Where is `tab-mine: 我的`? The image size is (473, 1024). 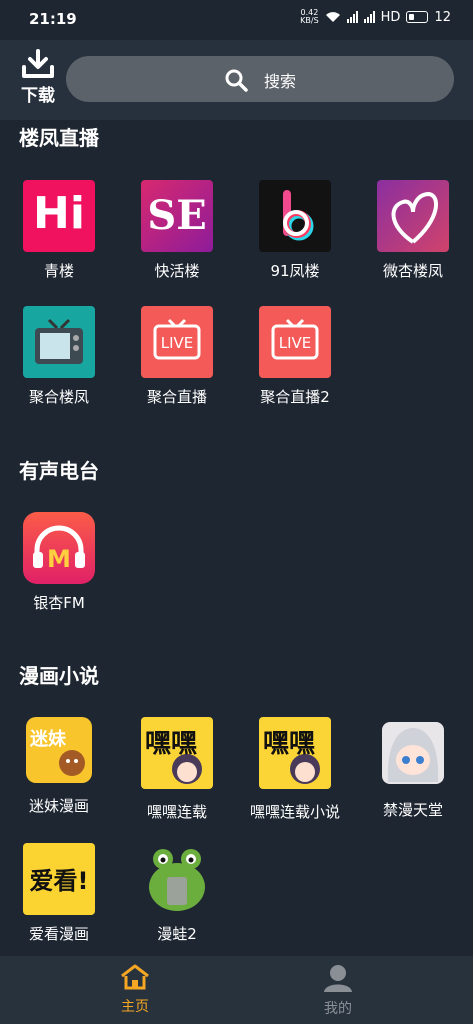 tab-mine: 我的 is located at coordinates (338, 991).